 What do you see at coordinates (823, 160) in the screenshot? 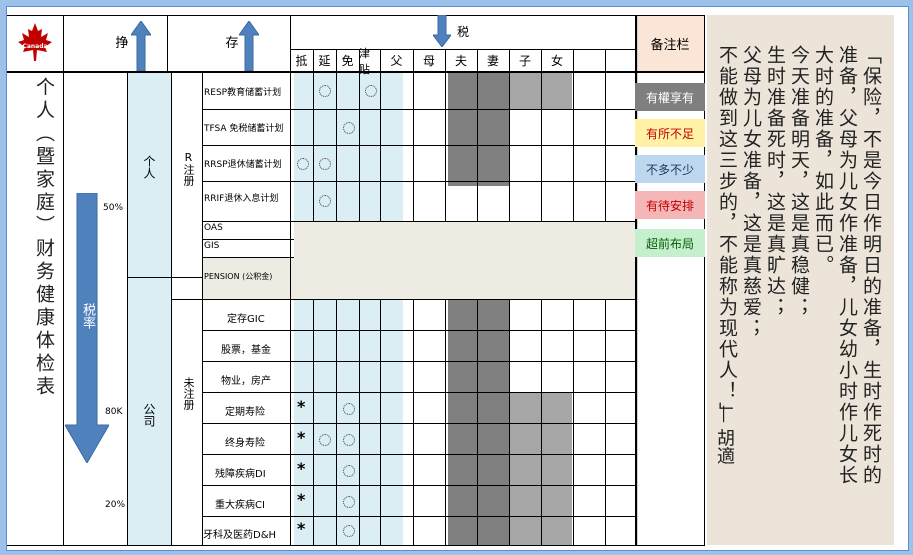
I see `calligraphy-line: 大时的准备，如此而已。` at bounding box center [823, 160].